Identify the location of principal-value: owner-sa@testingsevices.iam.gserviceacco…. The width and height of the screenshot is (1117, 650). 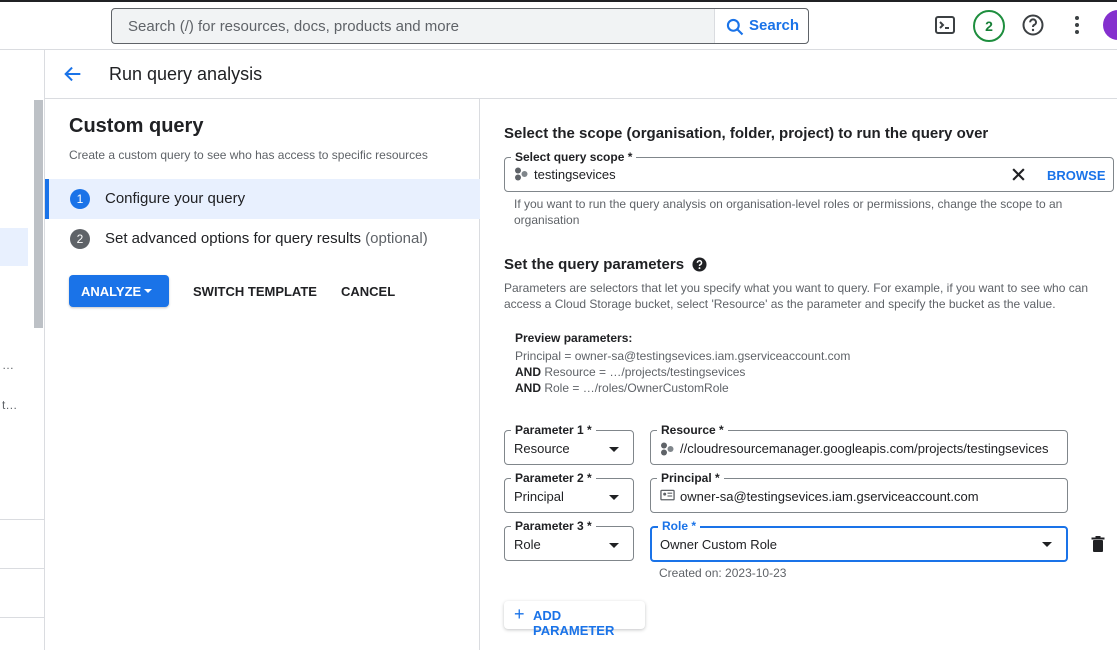
(829, 496).